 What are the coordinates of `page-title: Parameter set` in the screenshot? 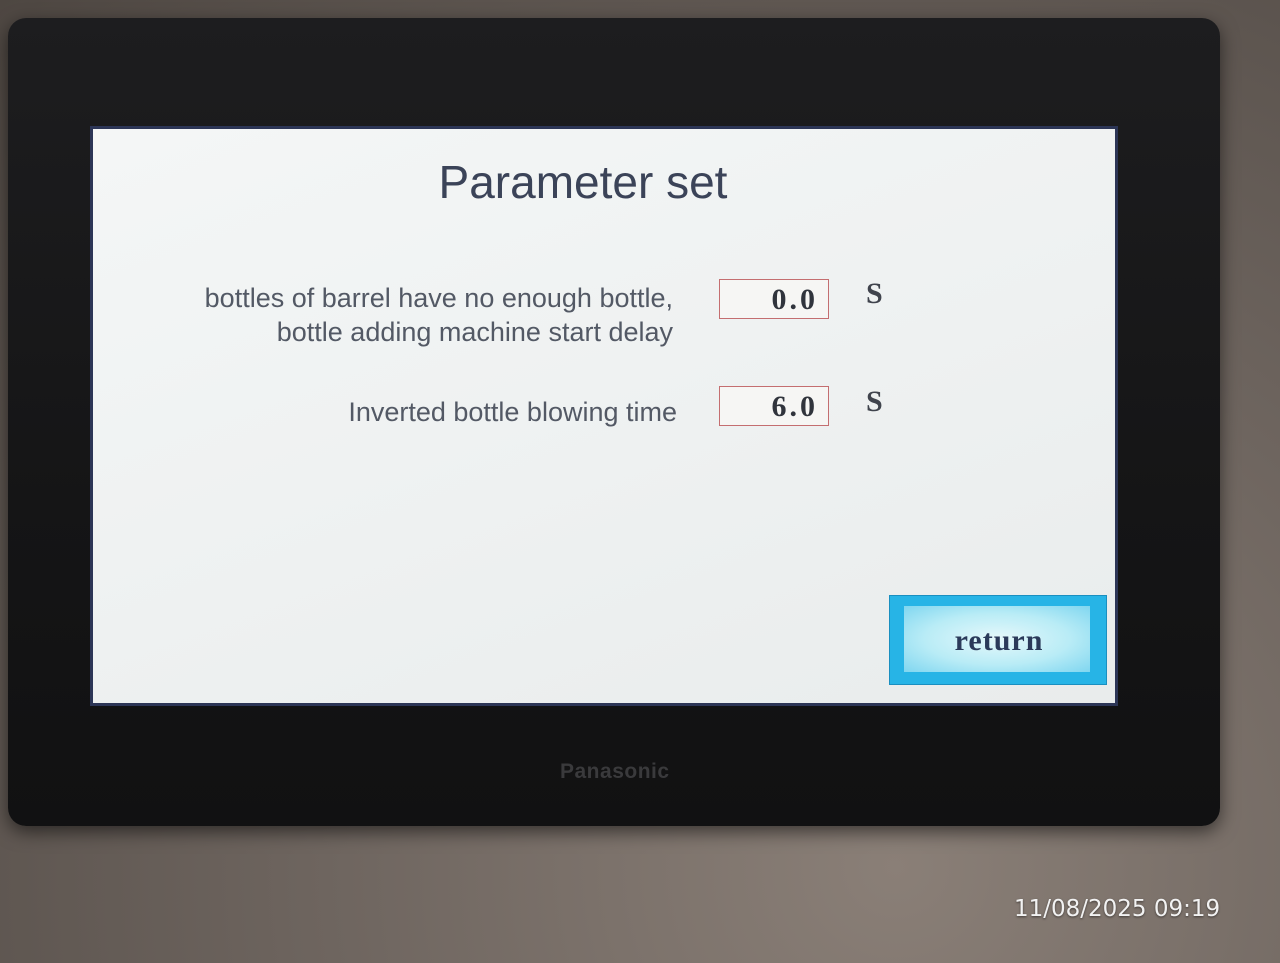 It's located at (583, 182).